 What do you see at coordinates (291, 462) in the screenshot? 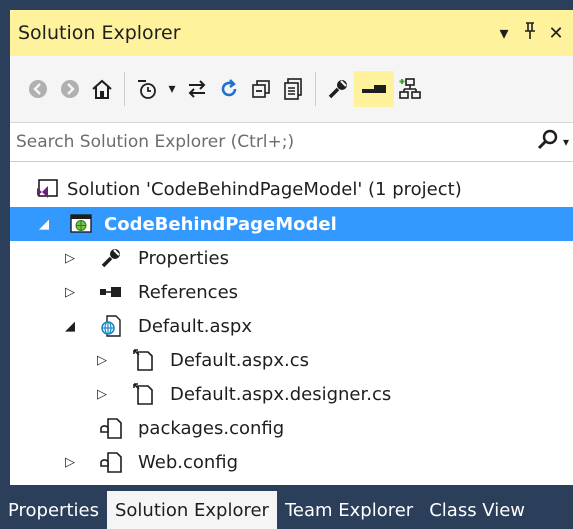
I see `tree-item-web-config: ▷ Web.config` at bounding box center [291, 462].